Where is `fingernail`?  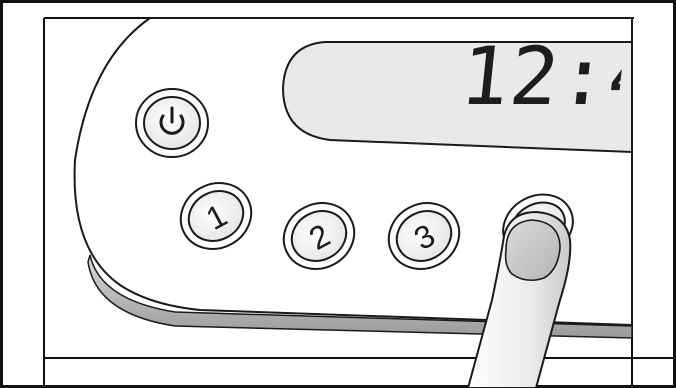 fingernail is located at coordinates (532, 250).